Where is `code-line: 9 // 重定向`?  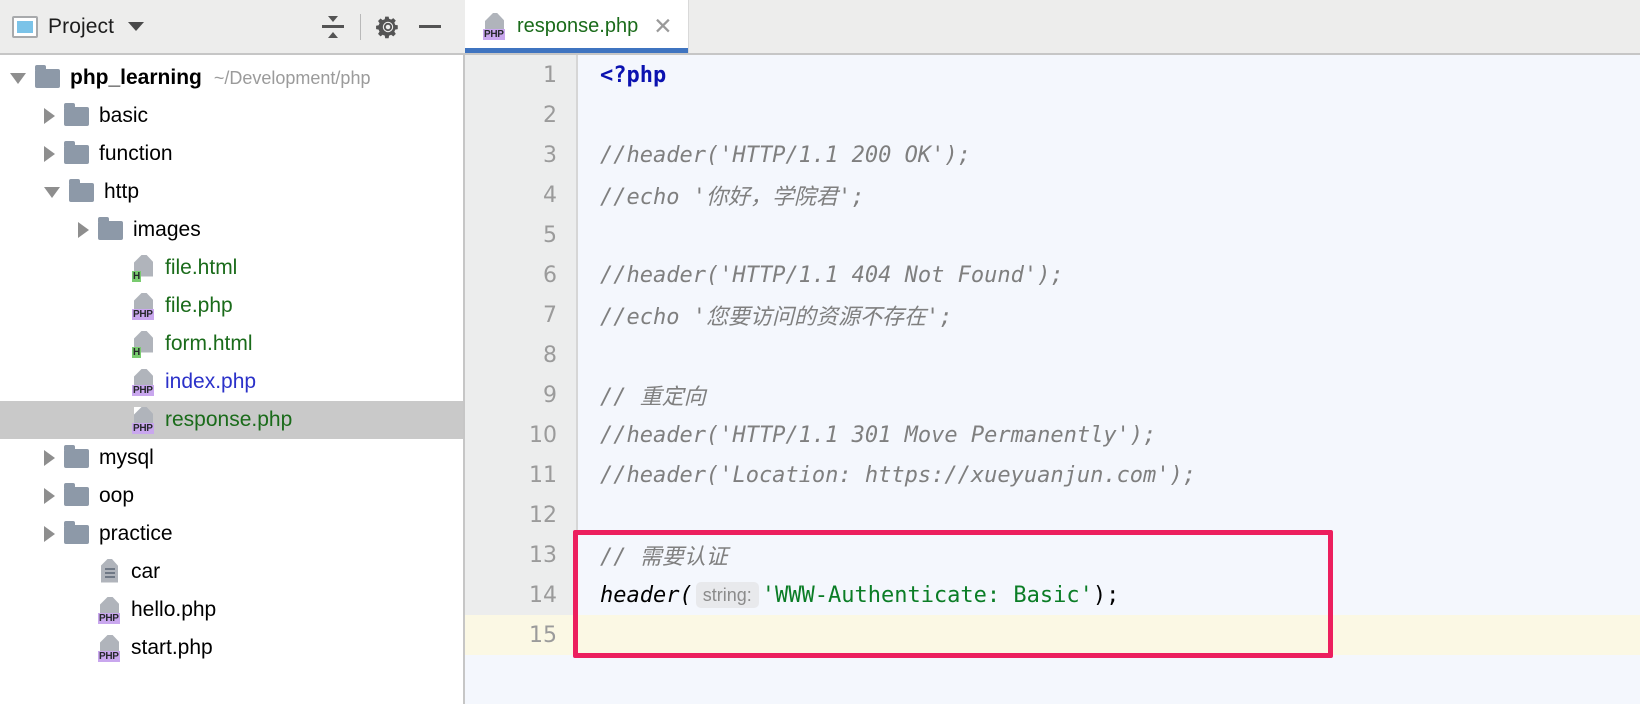 code-line: 9 // 重定向 is located at coordinates (1052, 395).